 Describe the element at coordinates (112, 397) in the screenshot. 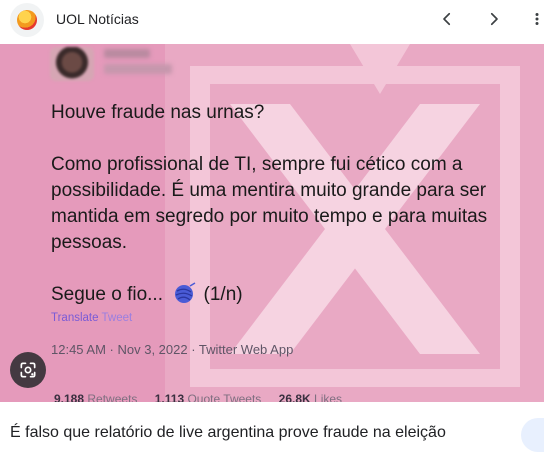

I see `retweets-label: Retweets` at that location.